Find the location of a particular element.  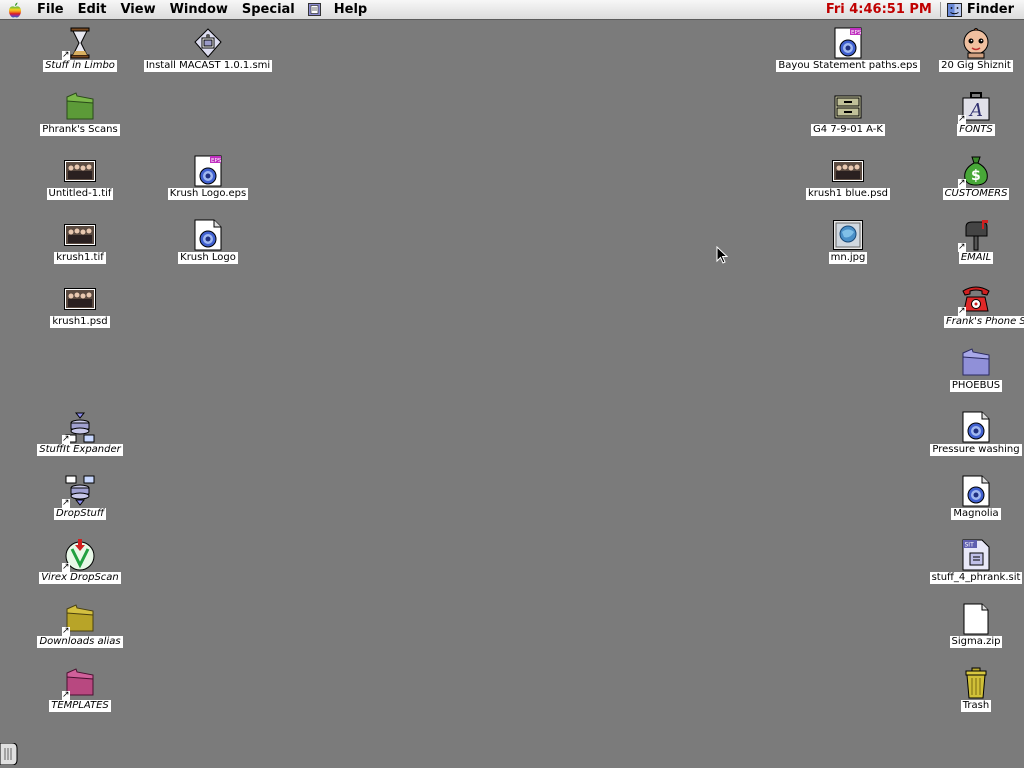

desktop-icon-pressure-washing: Pressure washing is located at coordinates (970, 433).